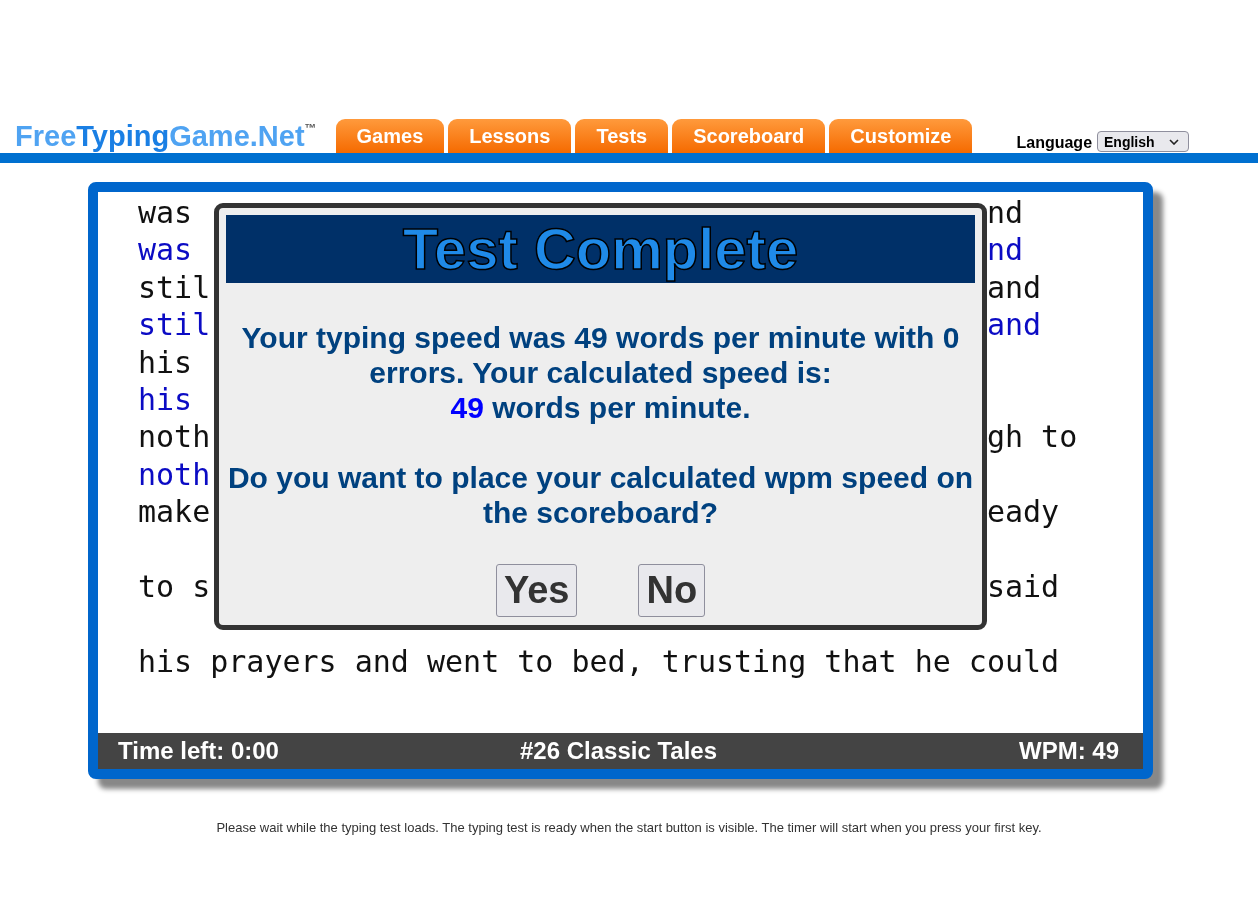  What do you see at coordinates (1143, 141) in the screenshot?
I see `language-select: English` at bounding box center [1143, 141].